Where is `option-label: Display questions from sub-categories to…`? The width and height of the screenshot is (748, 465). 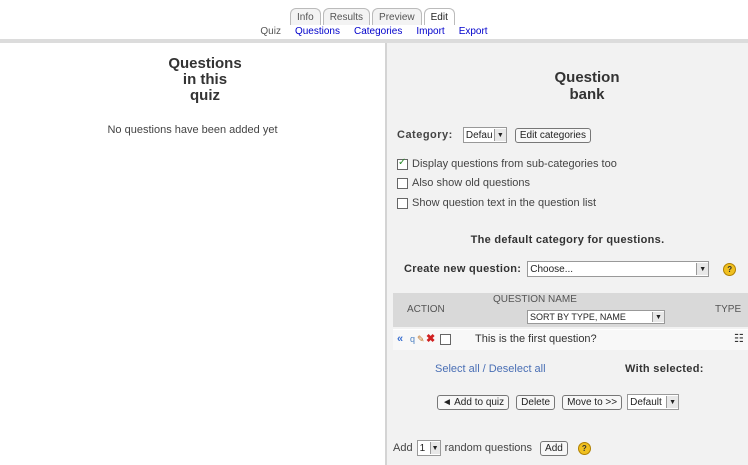
option-label: Display questions from sub-categories to… is located at coordinates (514, 164).